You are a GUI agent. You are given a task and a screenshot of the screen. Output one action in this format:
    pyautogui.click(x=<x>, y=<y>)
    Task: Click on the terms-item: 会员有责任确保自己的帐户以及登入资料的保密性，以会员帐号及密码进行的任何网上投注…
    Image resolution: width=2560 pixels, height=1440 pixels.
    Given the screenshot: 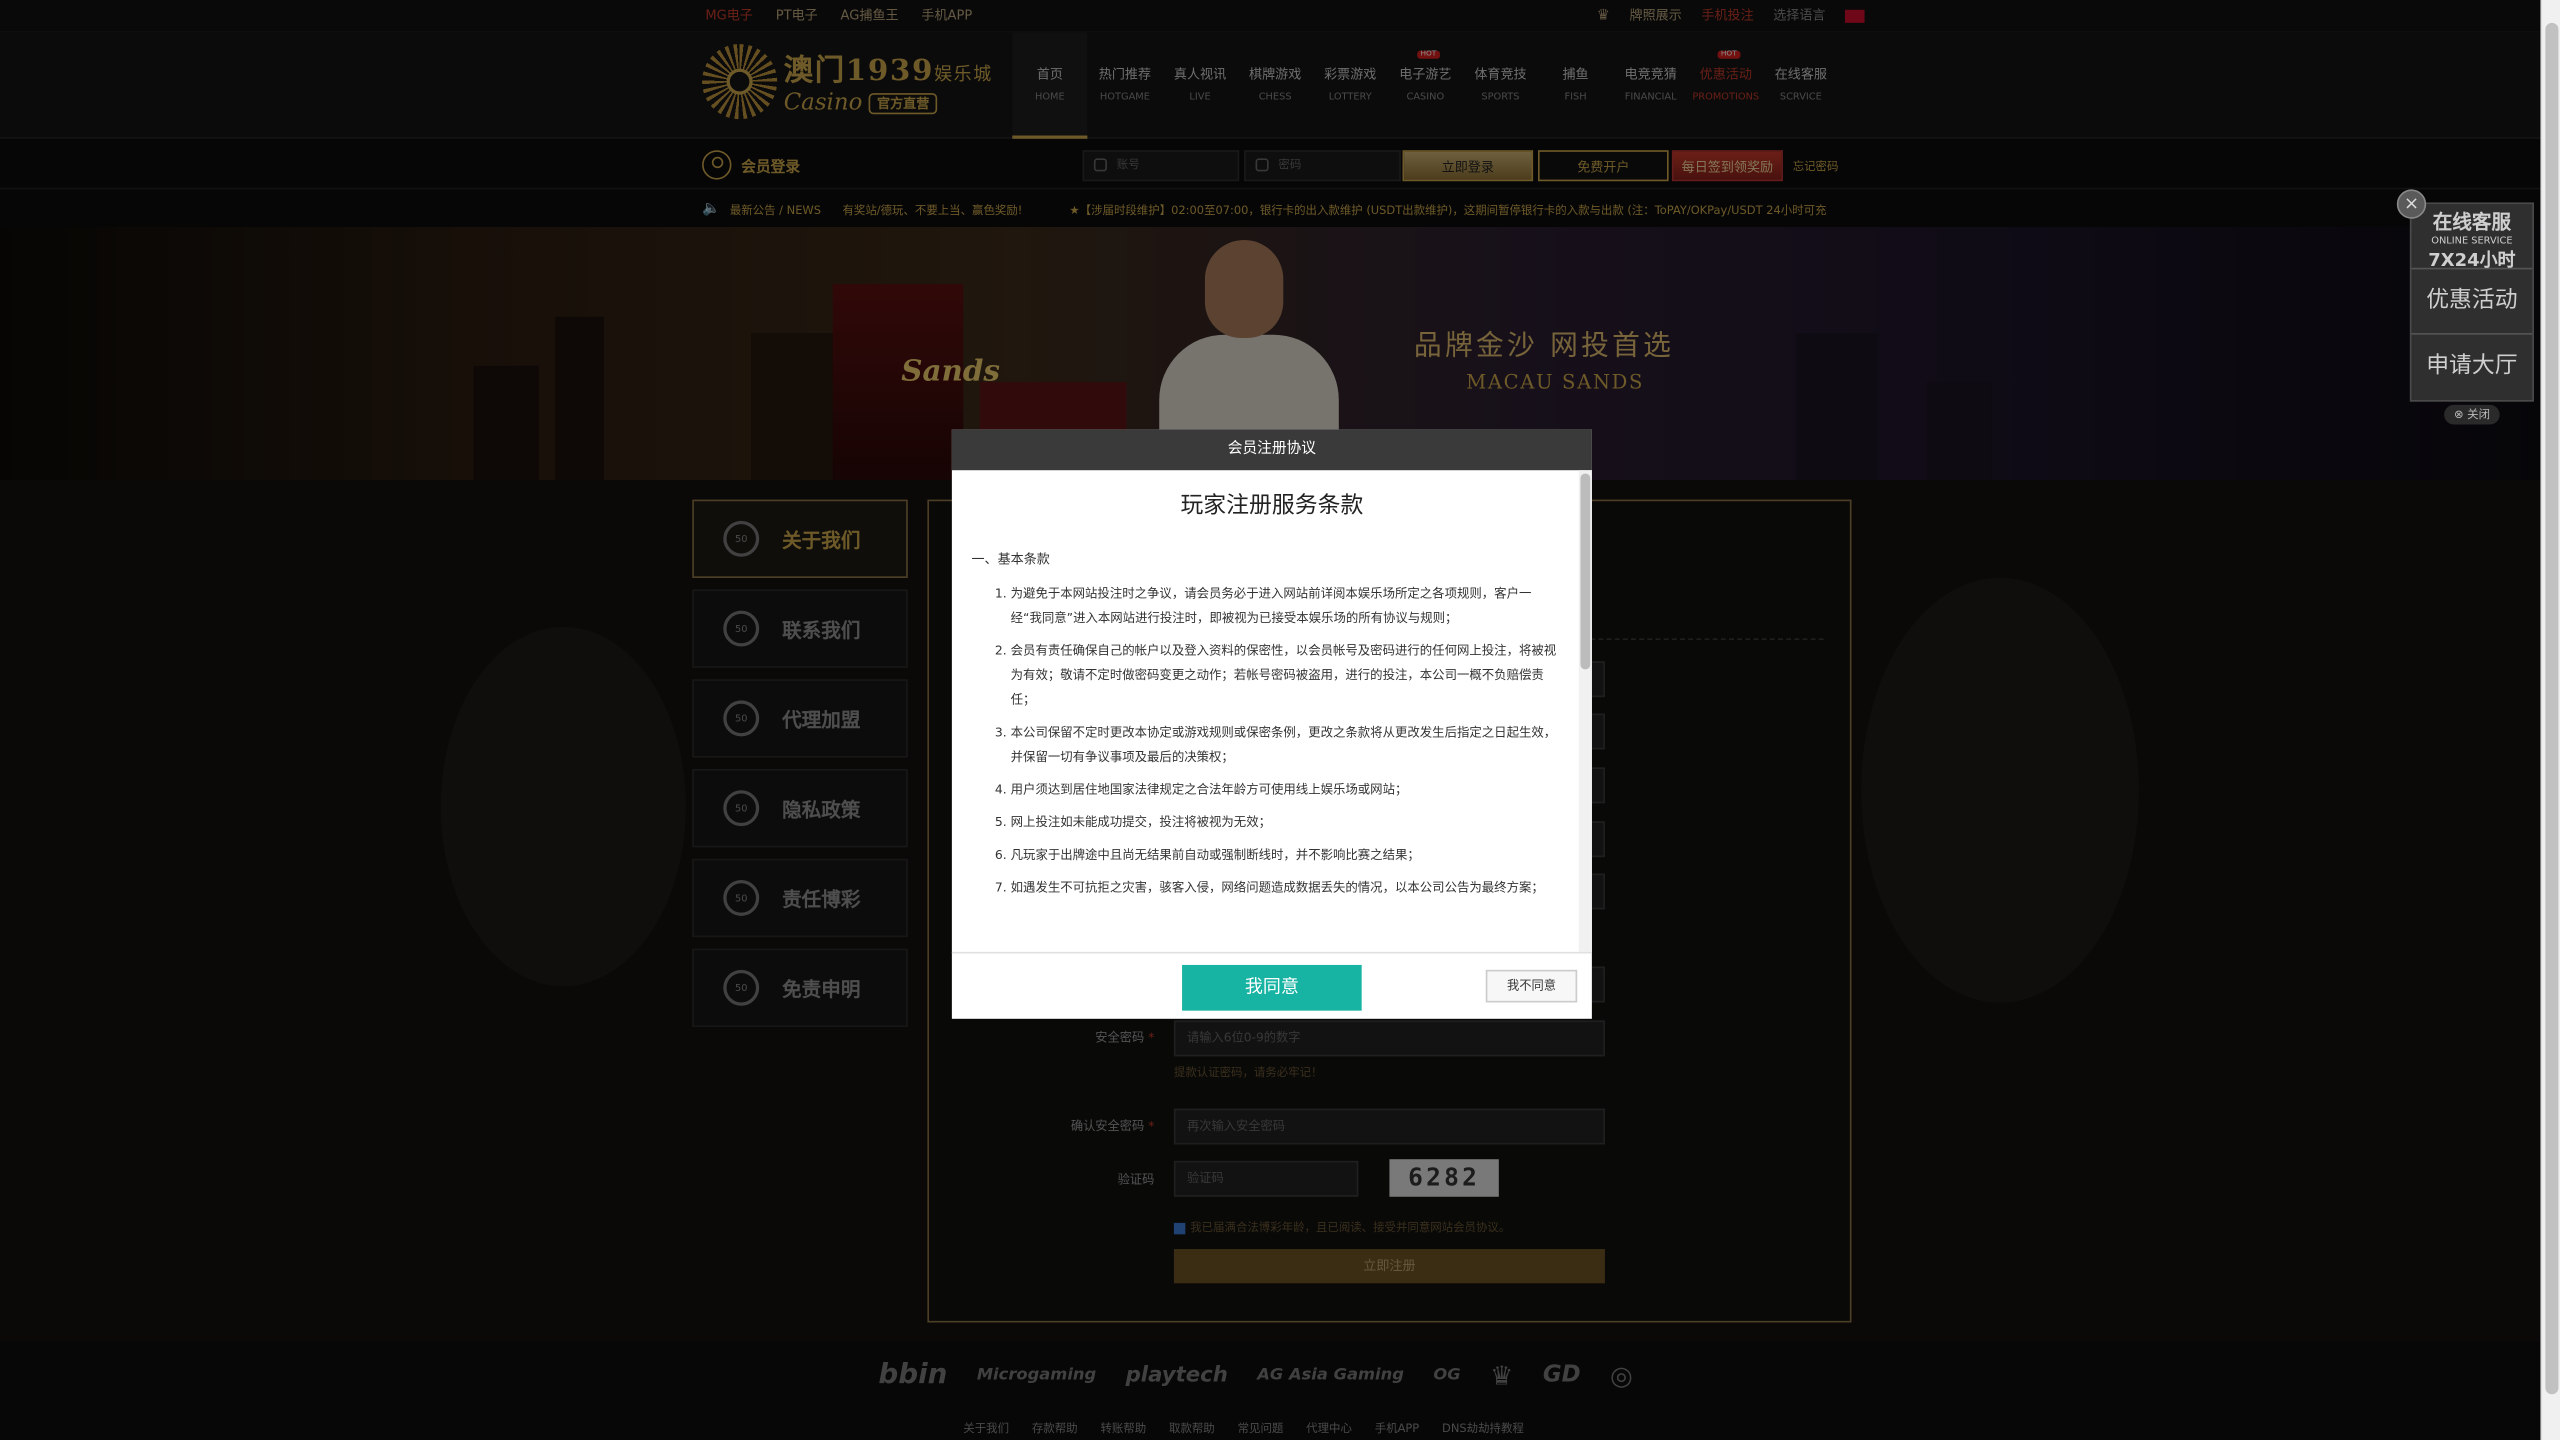 What is the action you would take?
    pyautogui.click(x=1285, y=674)
    